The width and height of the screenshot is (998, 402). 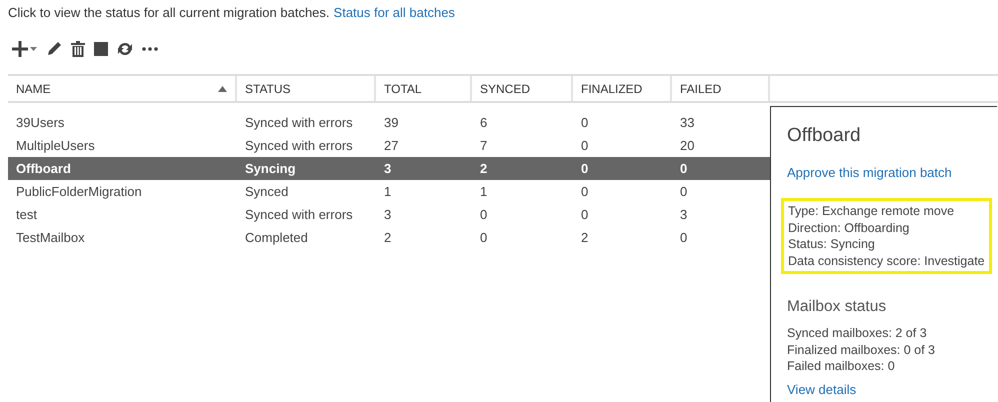 I want to click on refresh-button, so click(x=125, y=49).